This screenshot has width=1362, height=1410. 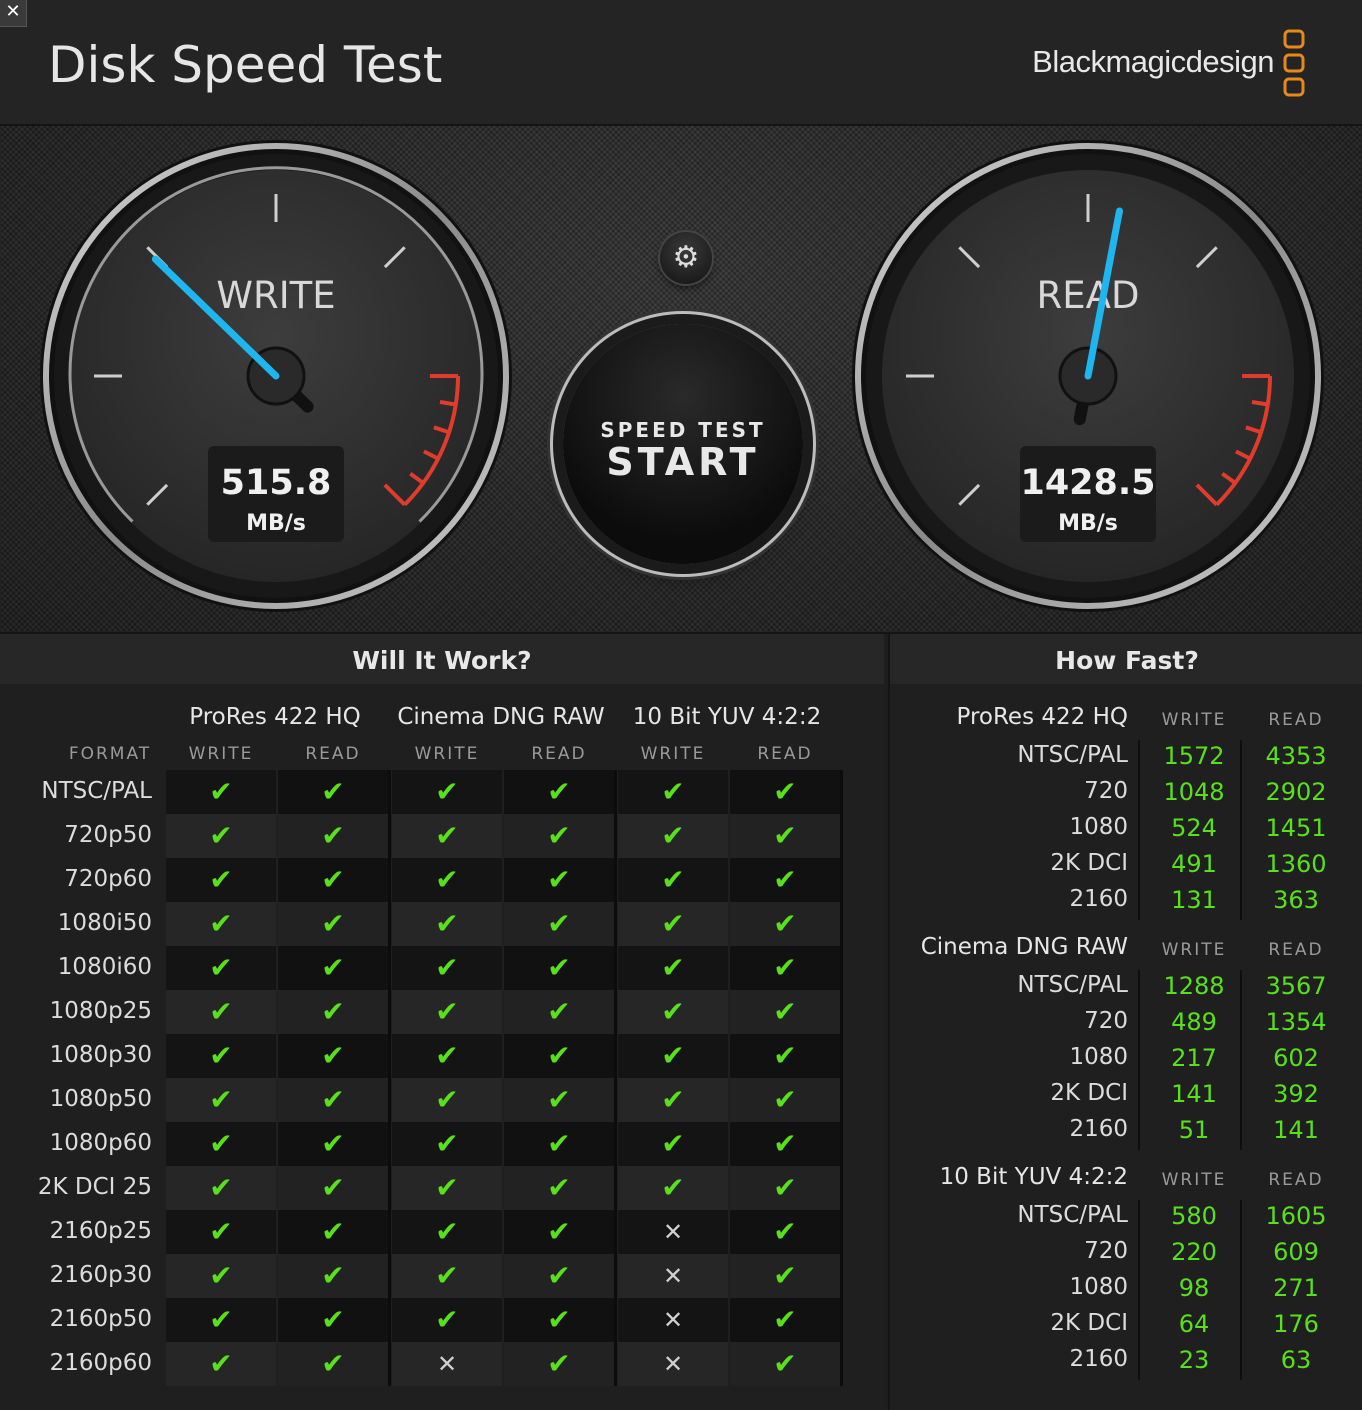 I want to click on write-fps-value: 141, so click(x=1194, y=1094).